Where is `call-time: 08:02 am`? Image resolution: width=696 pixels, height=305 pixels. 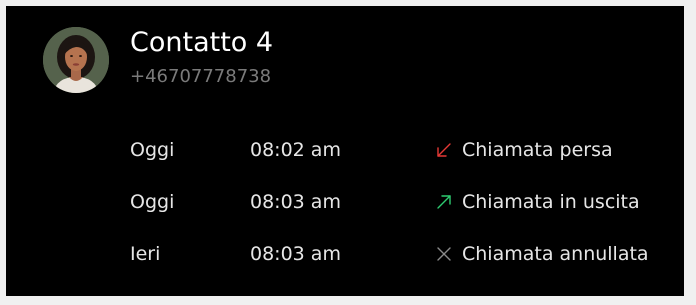 call-time: 08:02 am is located at coordinates (295, 150).